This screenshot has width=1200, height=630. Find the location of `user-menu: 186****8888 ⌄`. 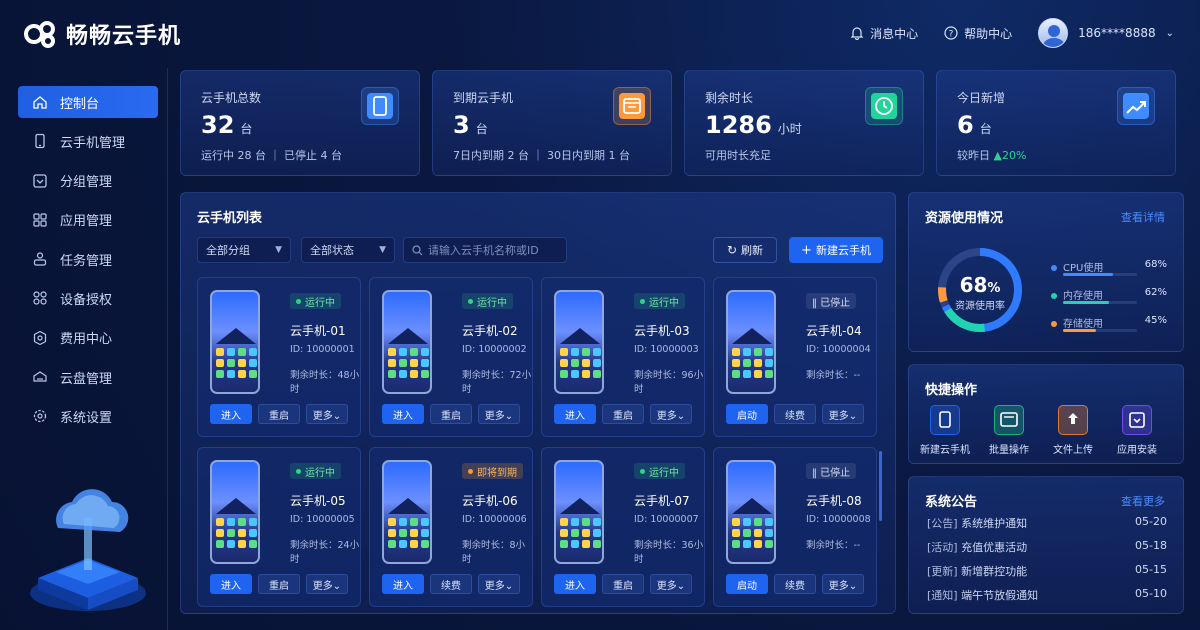

user-menu: 186****8888 ⌄ is located at coordinates (1106, 33).